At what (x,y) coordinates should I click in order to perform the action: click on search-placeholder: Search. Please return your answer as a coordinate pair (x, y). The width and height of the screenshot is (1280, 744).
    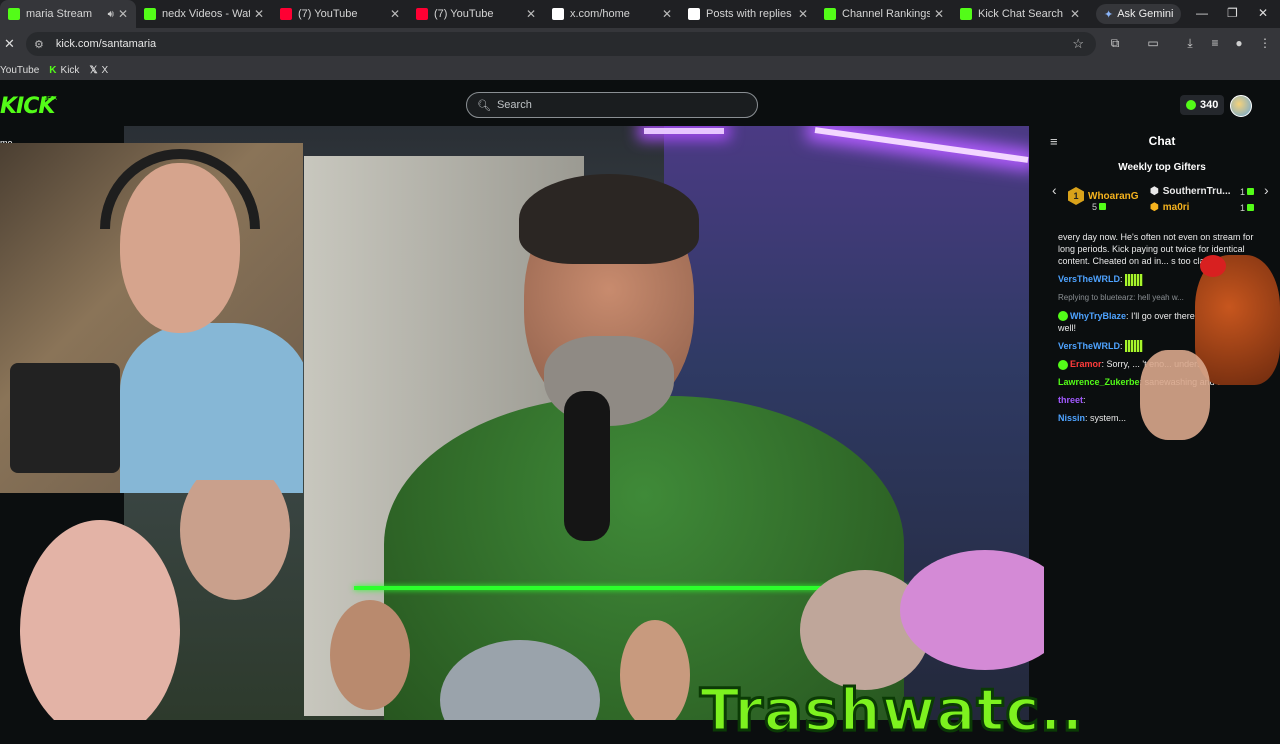
    Looking at the image, I should click on (514, 105).